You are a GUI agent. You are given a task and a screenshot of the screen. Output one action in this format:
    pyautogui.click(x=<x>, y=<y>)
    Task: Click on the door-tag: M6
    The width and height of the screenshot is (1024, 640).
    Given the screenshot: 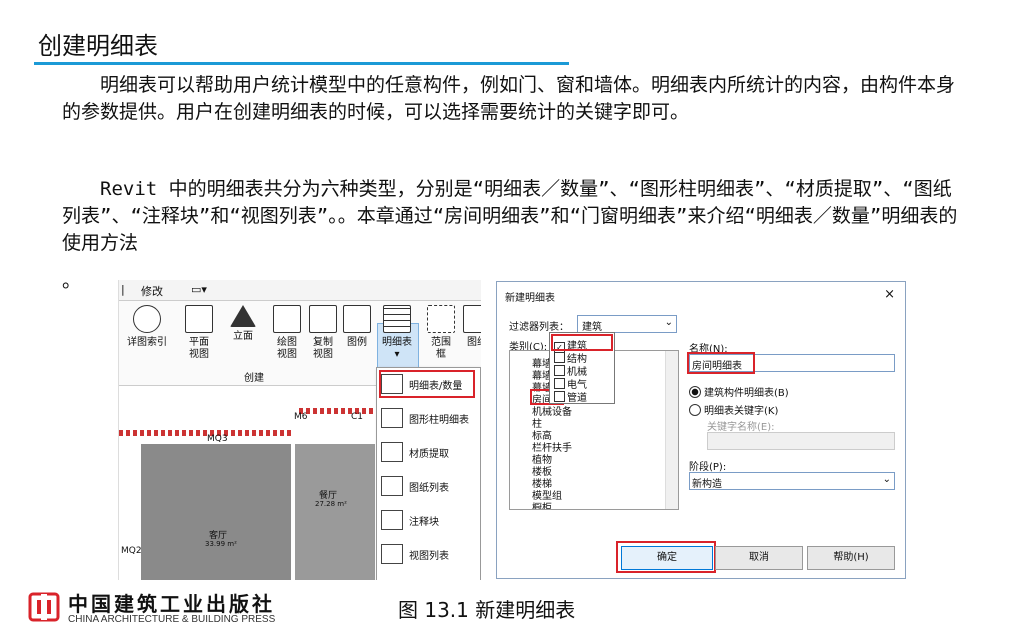 What is the action you would take?
    pyautogui.click(x=301, y=417)
    